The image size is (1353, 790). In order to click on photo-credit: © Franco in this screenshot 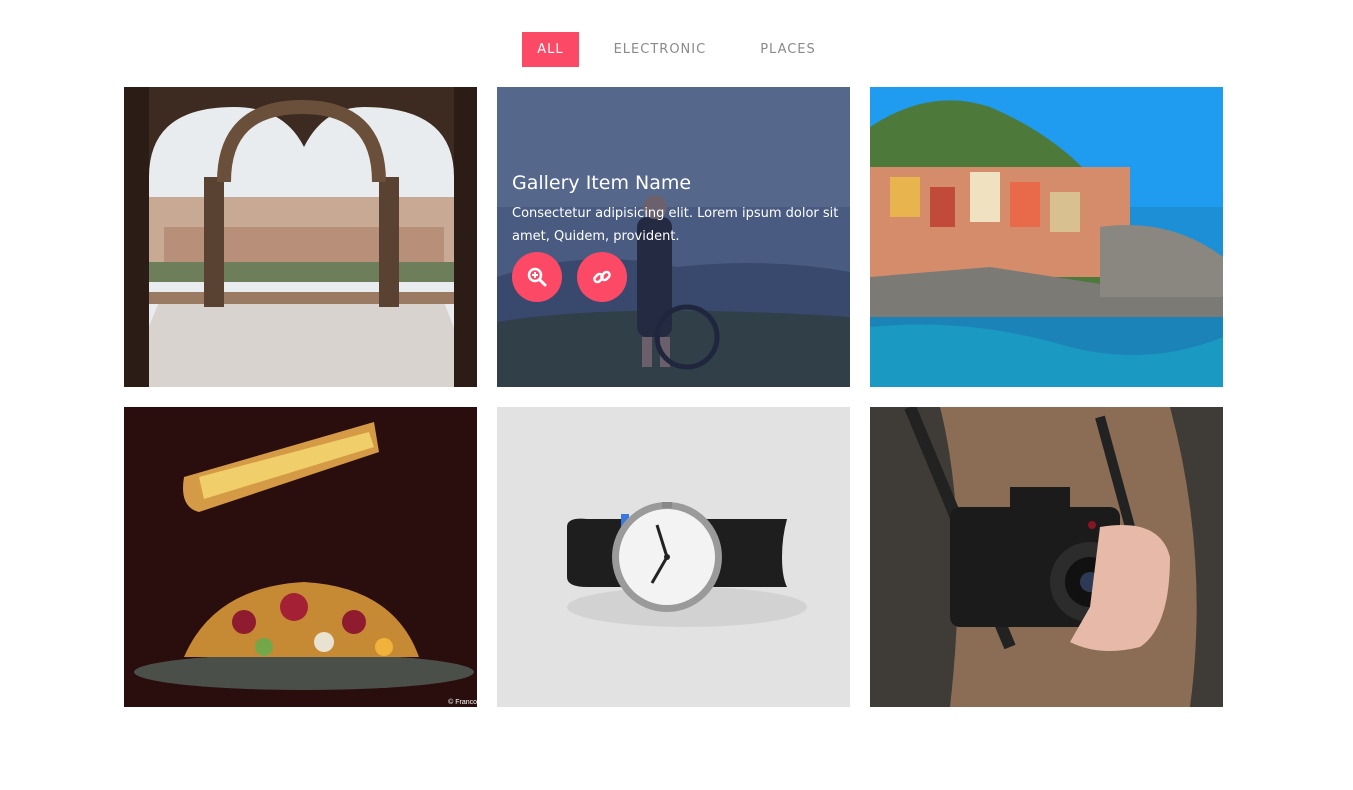, I will do `click(462, 702)`.